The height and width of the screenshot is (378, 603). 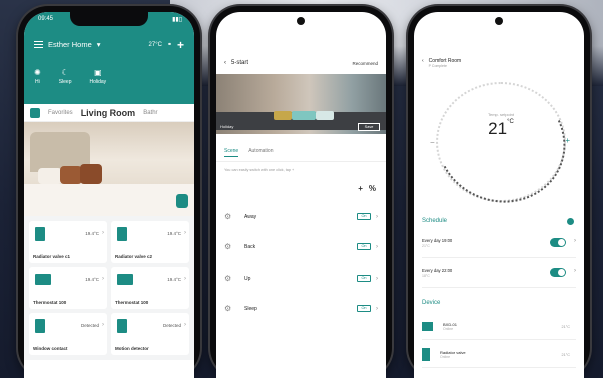 What do you see at coordinates (240, 63) in the screenshot?
I see `page-title: 5-start` at bounding box center [240, 63].